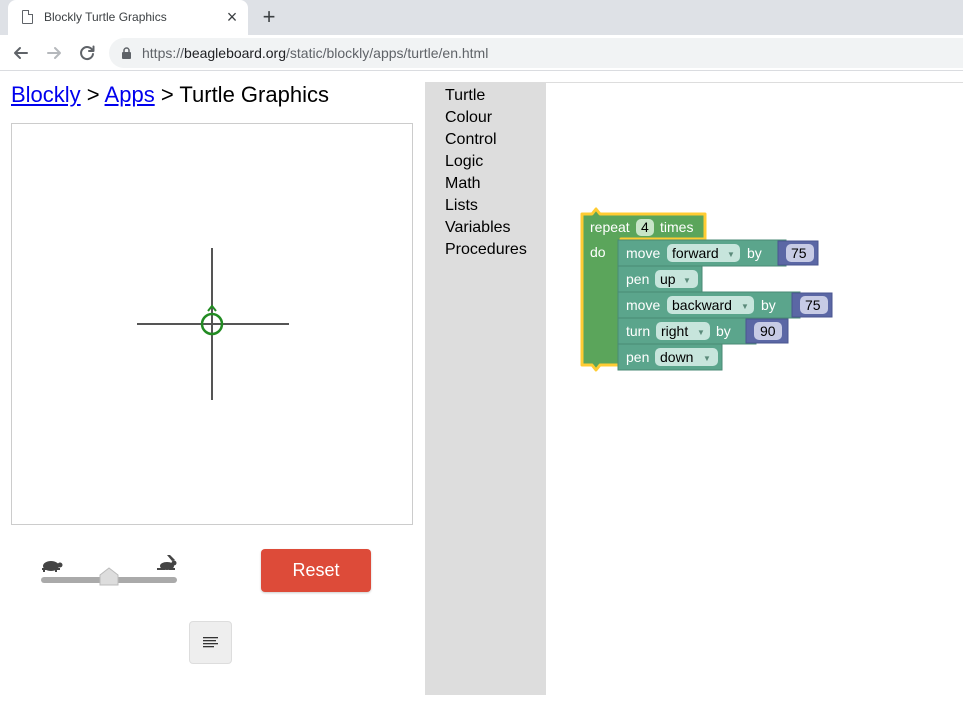  I want to click on reset-button: Reset, so click(316, 570).